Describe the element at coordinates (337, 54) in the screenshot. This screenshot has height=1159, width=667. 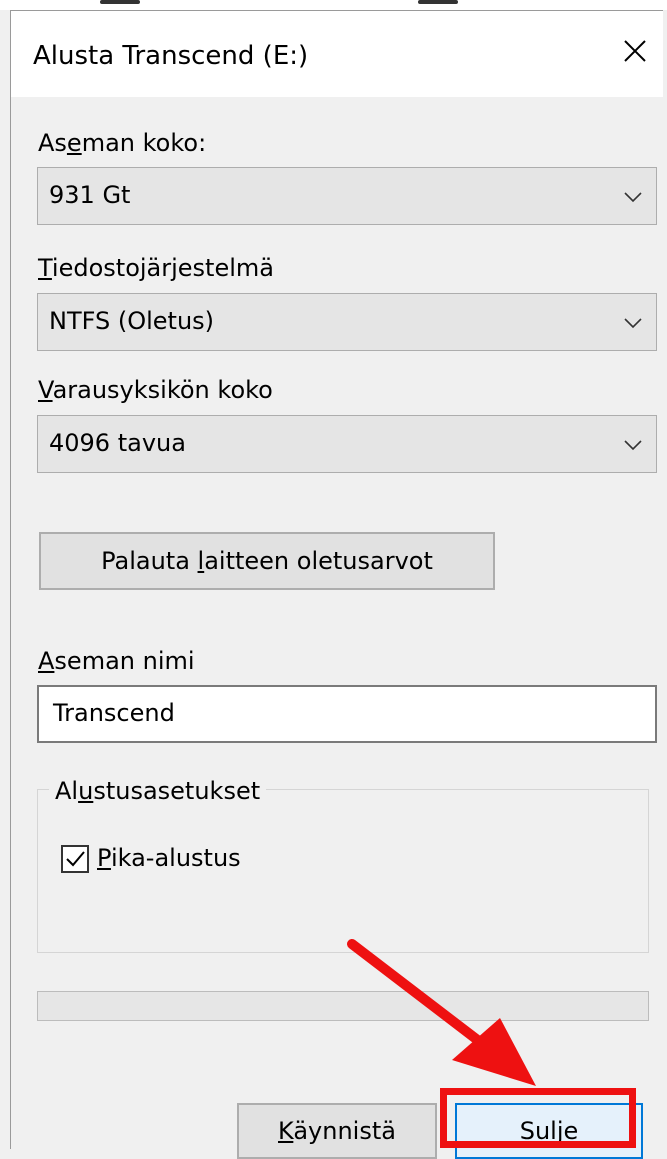
I see `title-bar: Alusta Transcend (E:)` at that location.